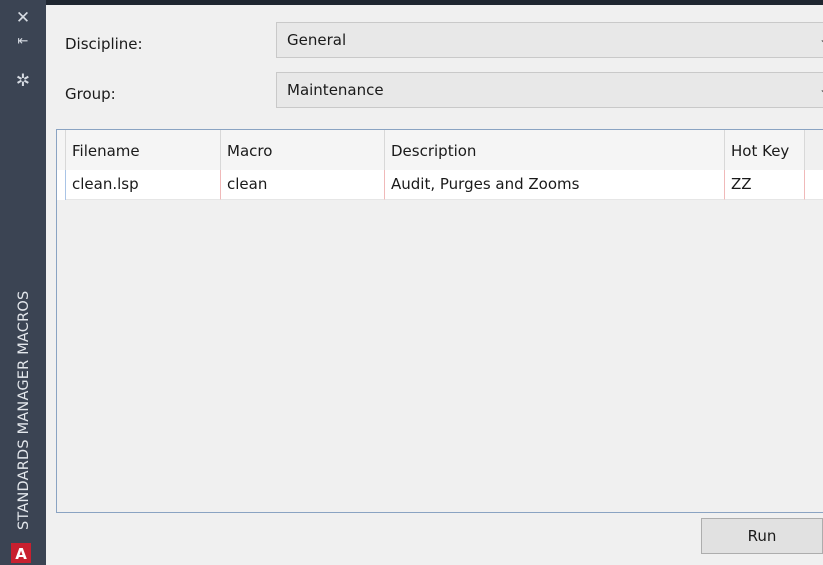 This screenshot has width=823, height=565. What do you see at coordinates (765, 185) in the screenshot?
I see `table-cell-hot-key: ZZ` at bounding box center [765, 185].